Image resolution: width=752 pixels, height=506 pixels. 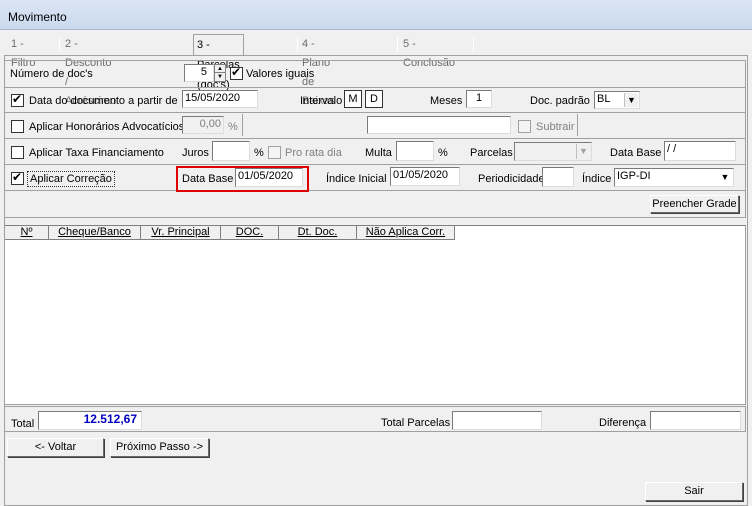 I want to click on spin-up-icon: ▲, so click(x=220, y=69).